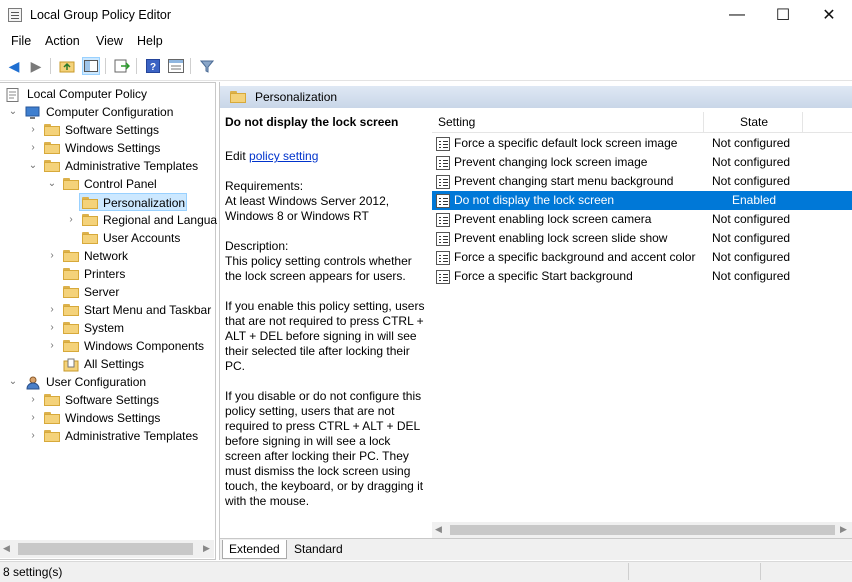  What do you see at coordinates (737, 15) in the screenshot?
I see `minimize-button: —` at bounding box center [737, 15].